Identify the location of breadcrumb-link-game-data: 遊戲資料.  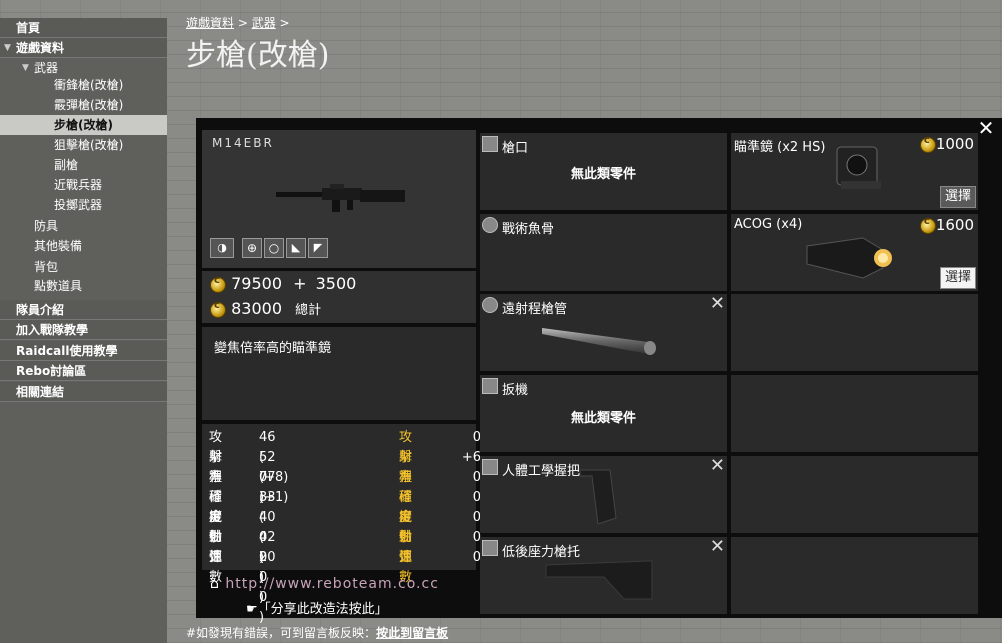
(210, 23).